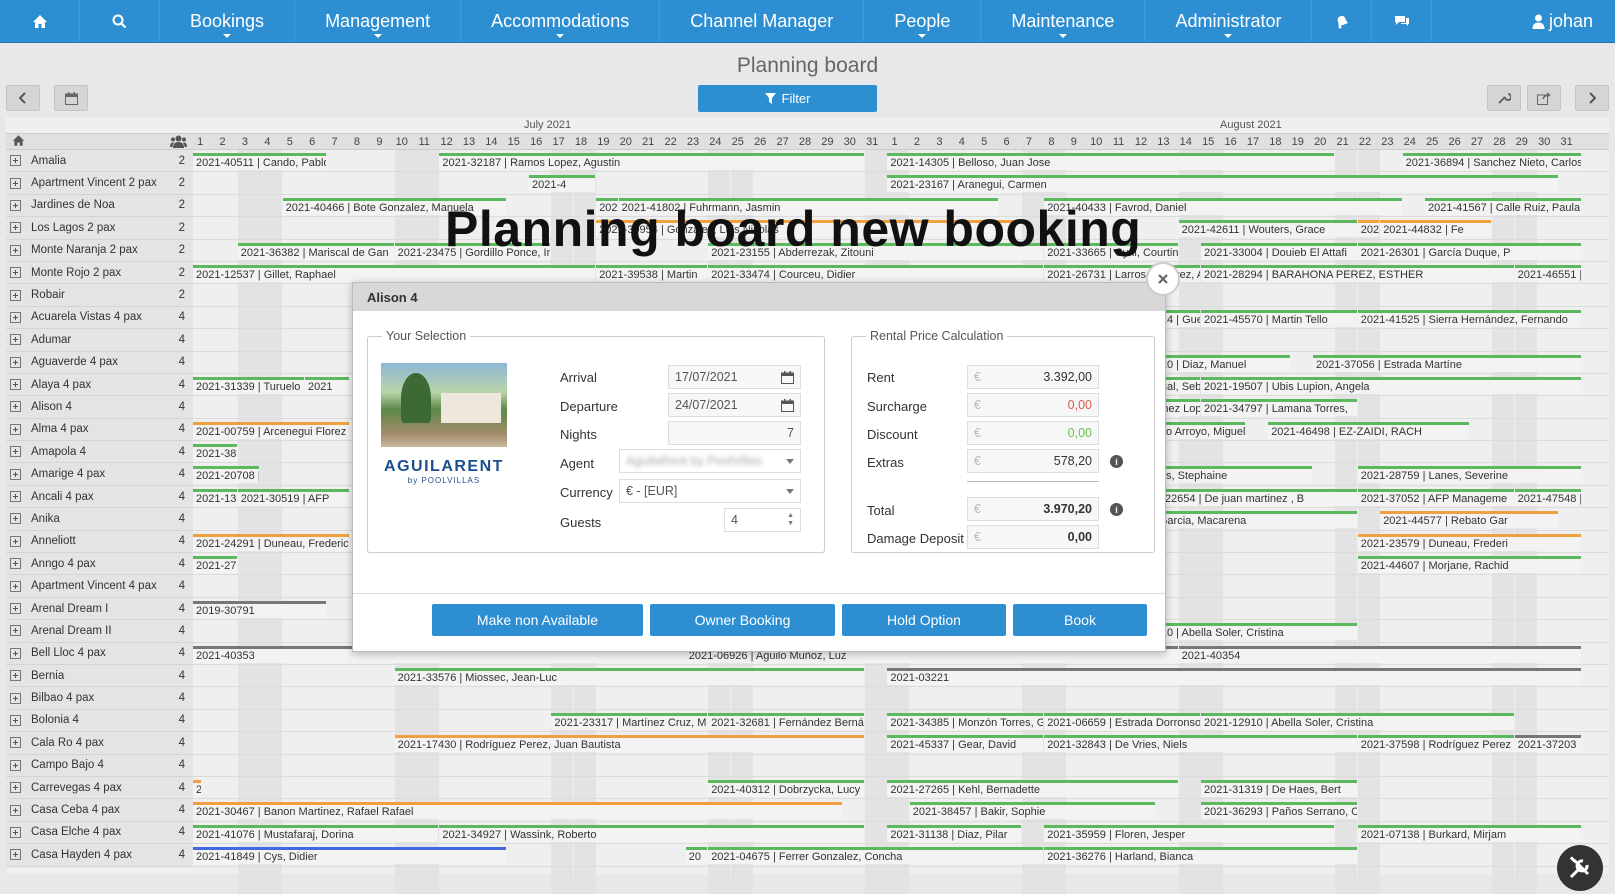 Image resolution: width=1615 pixels, height=894 pixels. What do you see at coordinates (99, 519) in the screenshot?
I see `unit-row: Anika 4` at bounding box center [99, 519].